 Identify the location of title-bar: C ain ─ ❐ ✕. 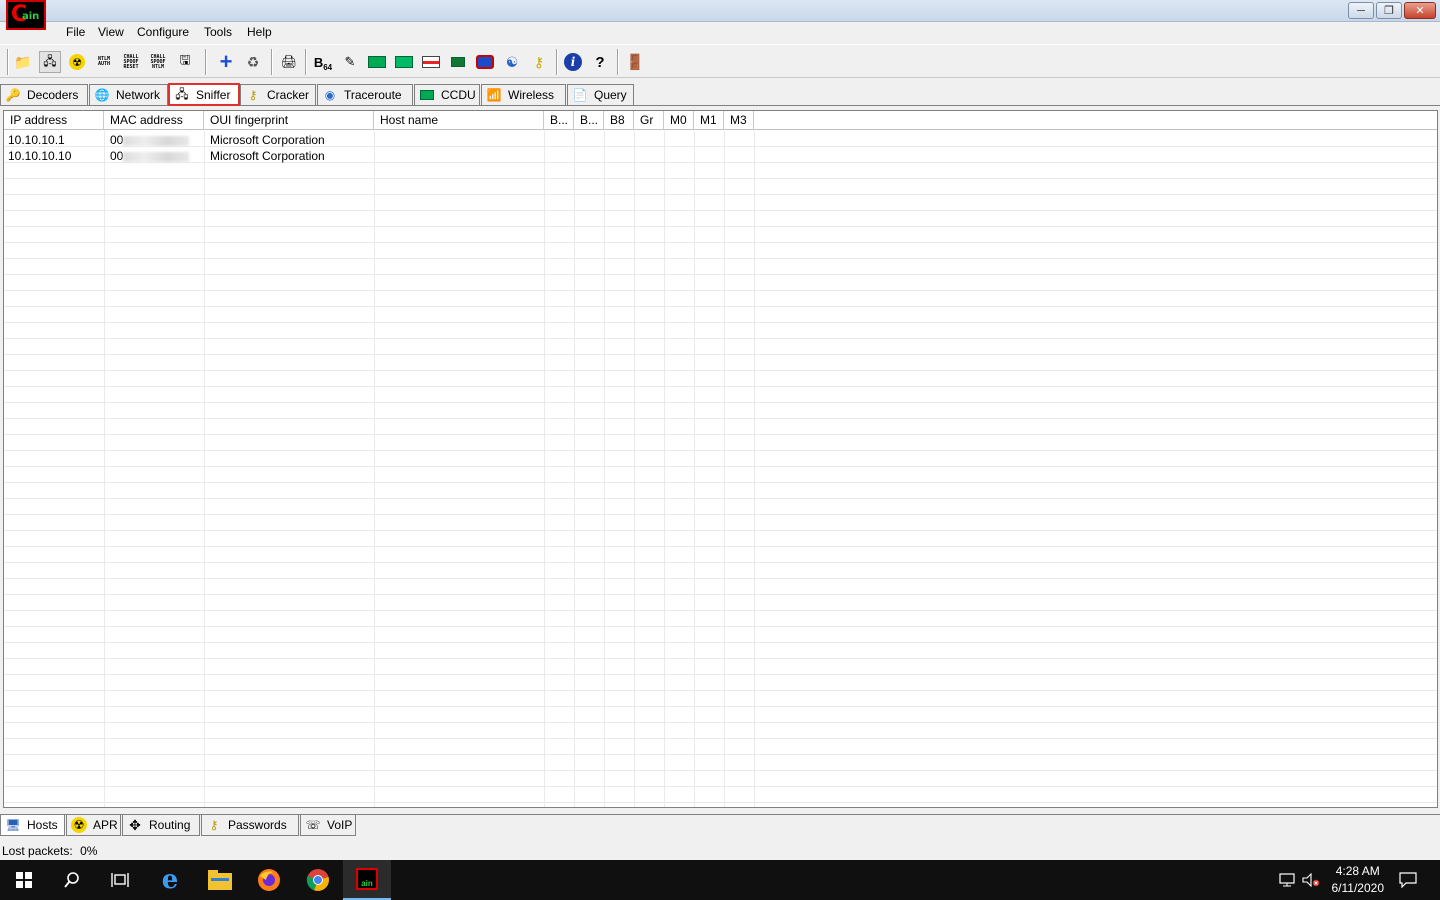
(720, 15).